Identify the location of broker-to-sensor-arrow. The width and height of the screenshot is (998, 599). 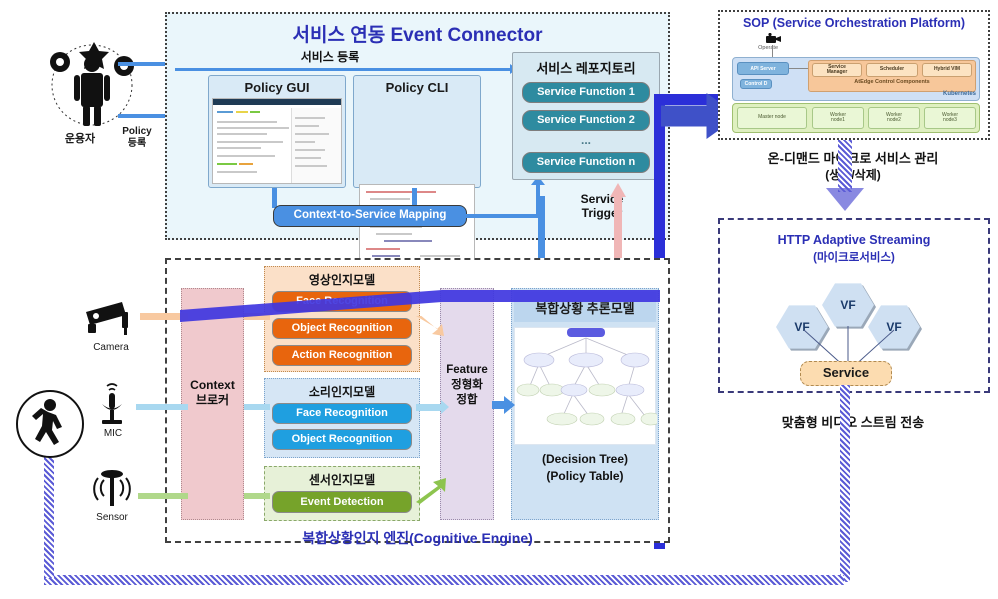
(257, 496).